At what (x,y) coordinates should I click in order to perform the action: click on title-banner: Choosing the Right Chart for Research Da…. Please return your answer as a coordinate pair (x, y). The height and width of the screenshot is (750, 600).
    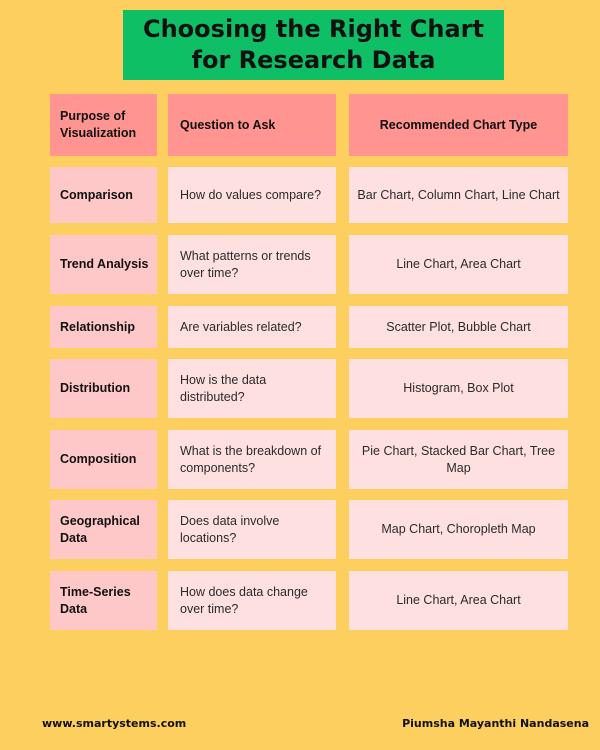
    Looking at the image, I should click on (313, 45).